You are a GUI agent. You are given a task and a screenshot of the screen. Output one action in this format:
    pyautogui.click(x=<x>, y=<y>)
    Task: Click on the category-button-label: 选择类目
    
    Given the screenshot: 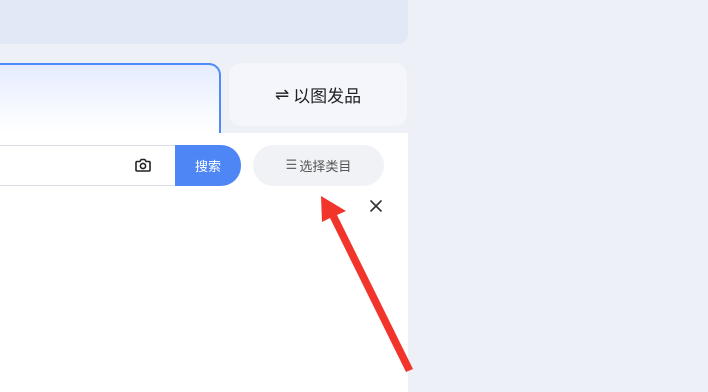 What is the action you would take?
    pyautogui.click(x=325, y=167)
    